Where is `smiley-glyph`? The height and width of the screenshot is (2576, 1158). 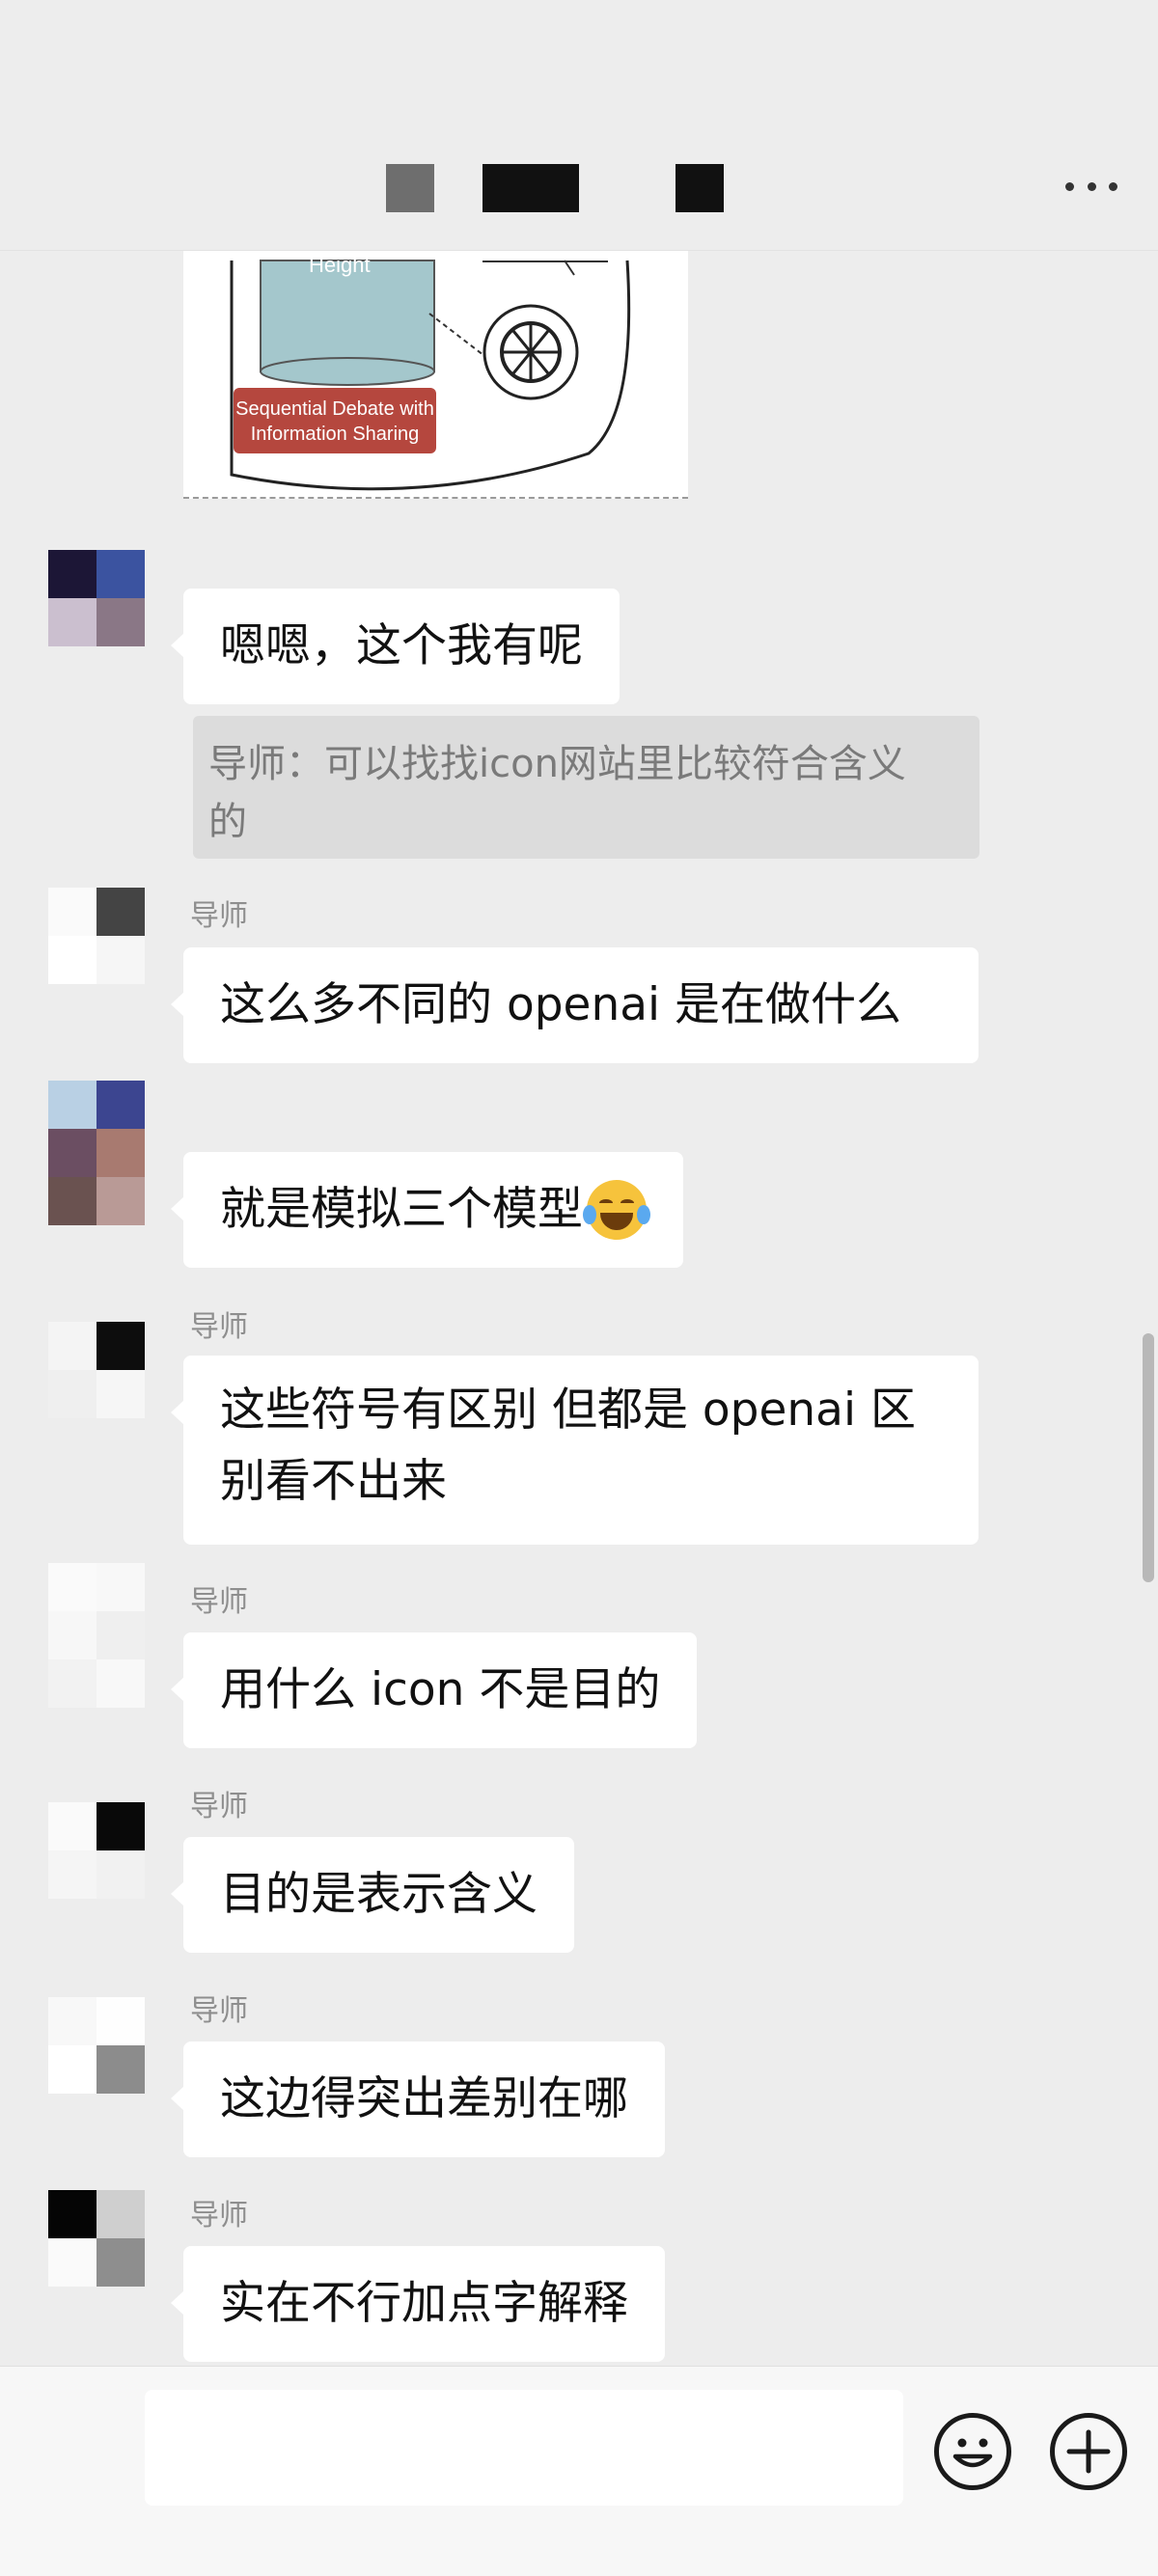 smiley-glyph is located at coordinates (972, 2453).